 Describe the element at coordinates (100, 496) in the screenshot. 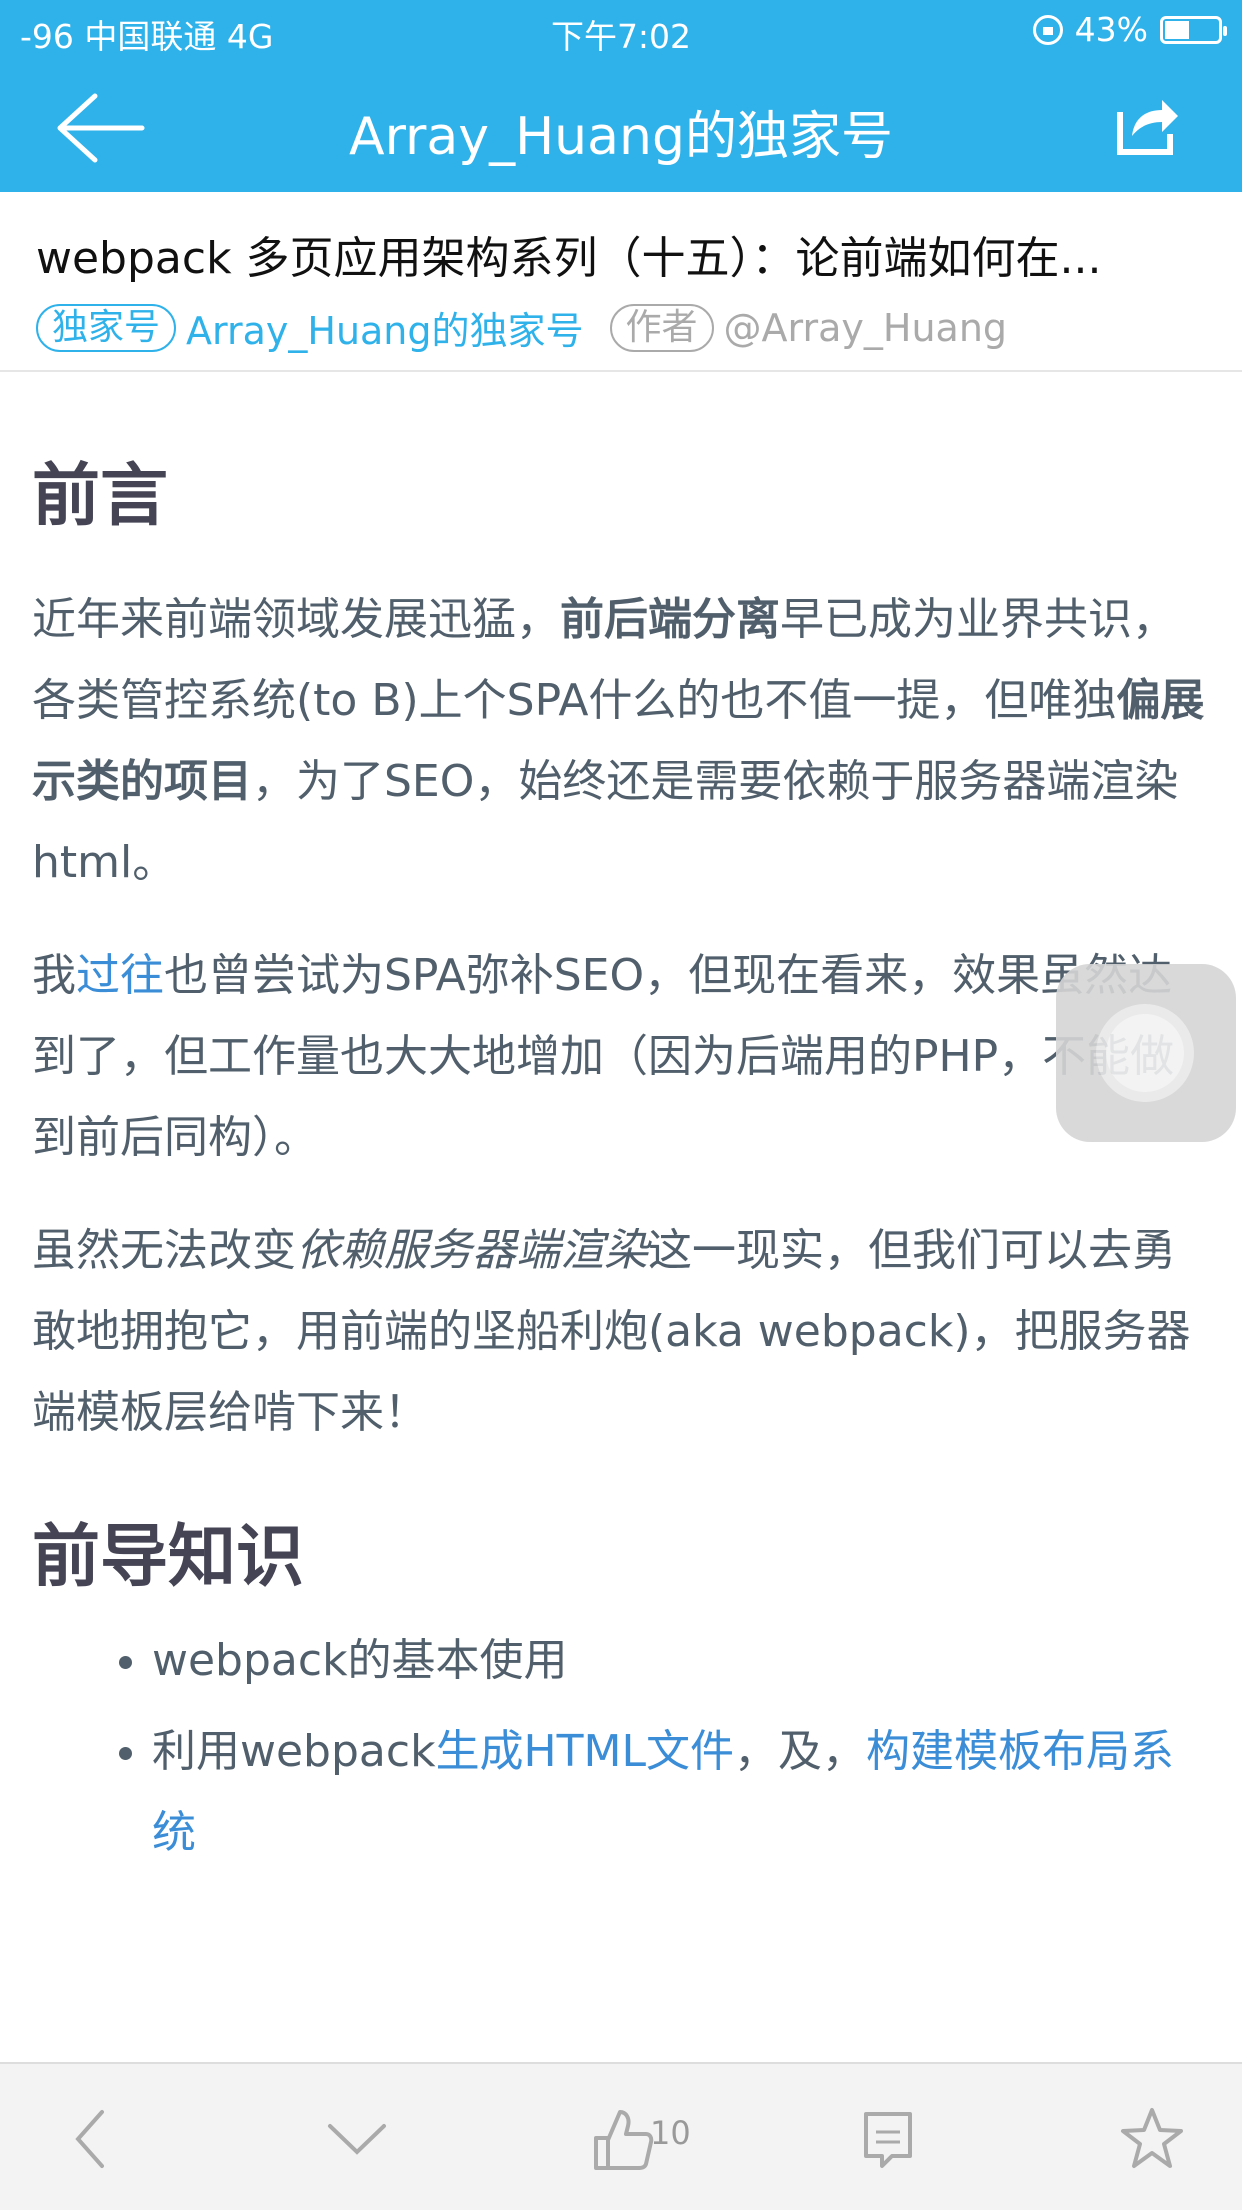

I see `section-heading: 前言` at that location.